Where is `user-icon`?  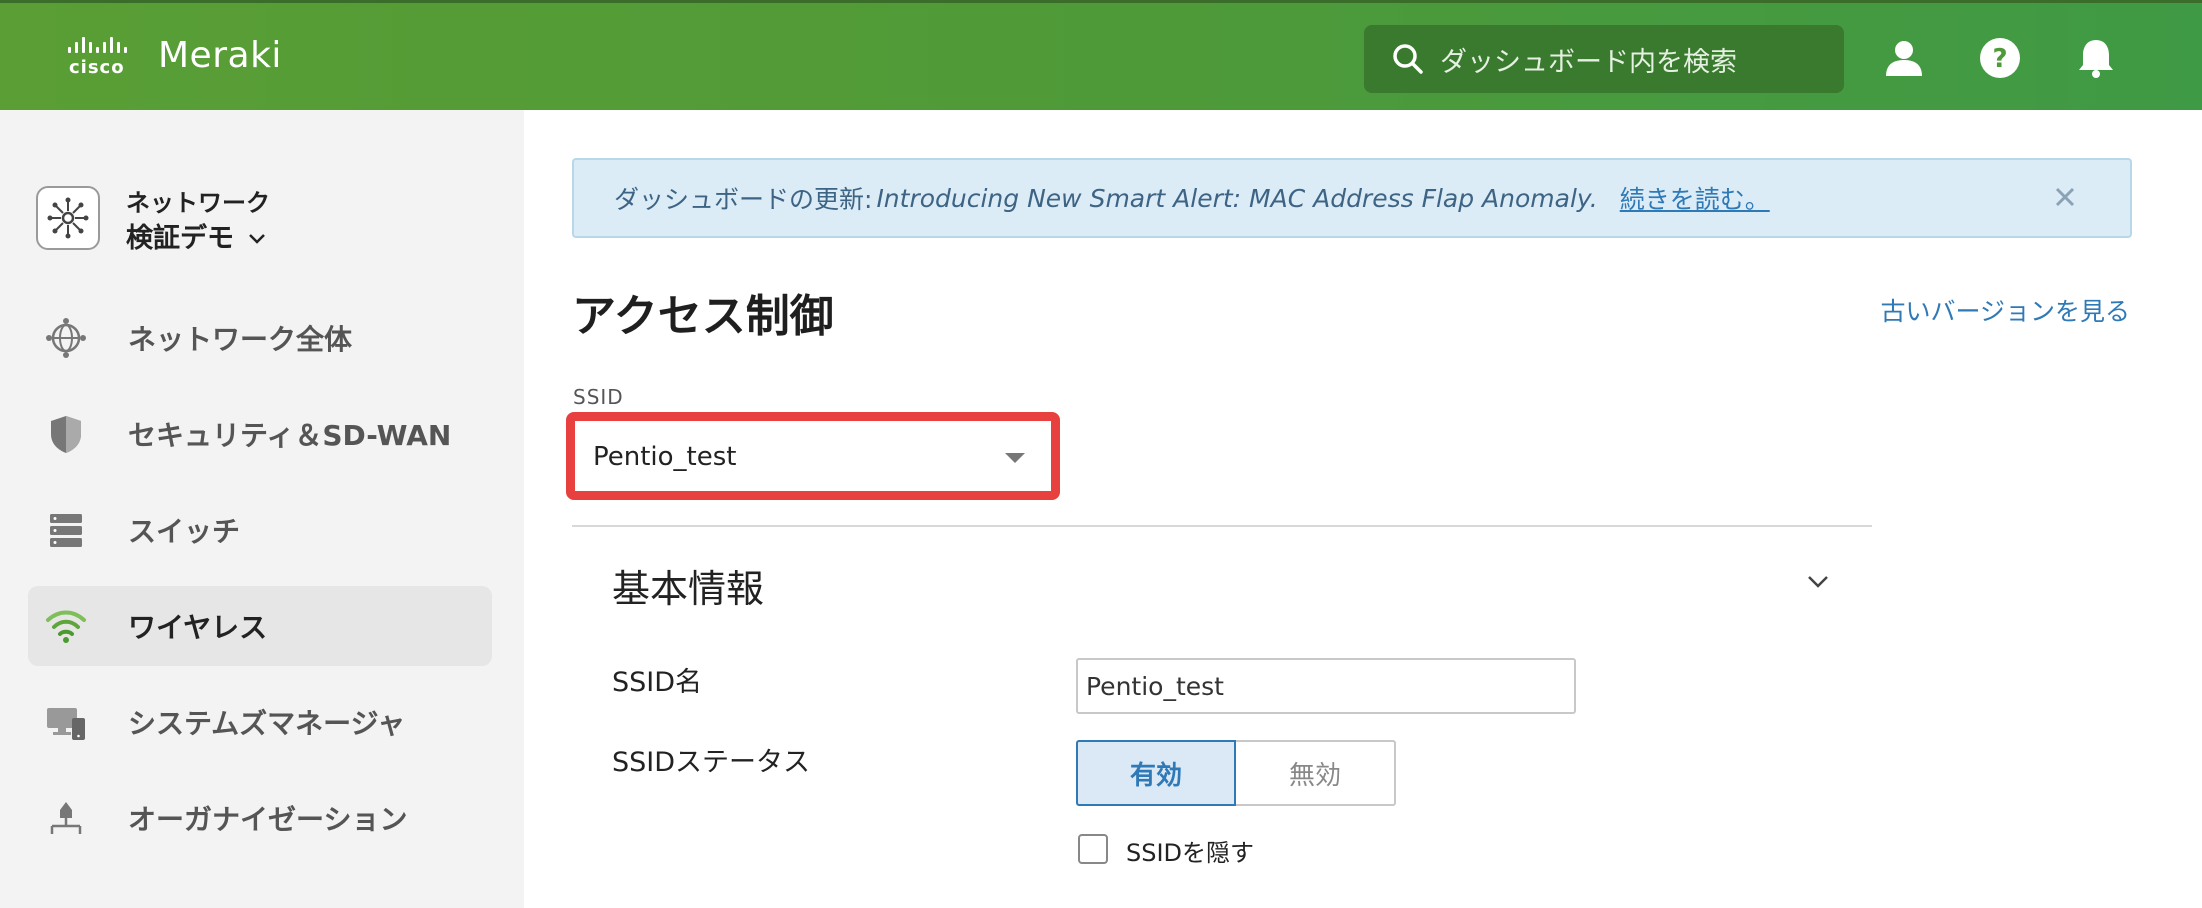
user-icon is located at coordinates (1904, 58).